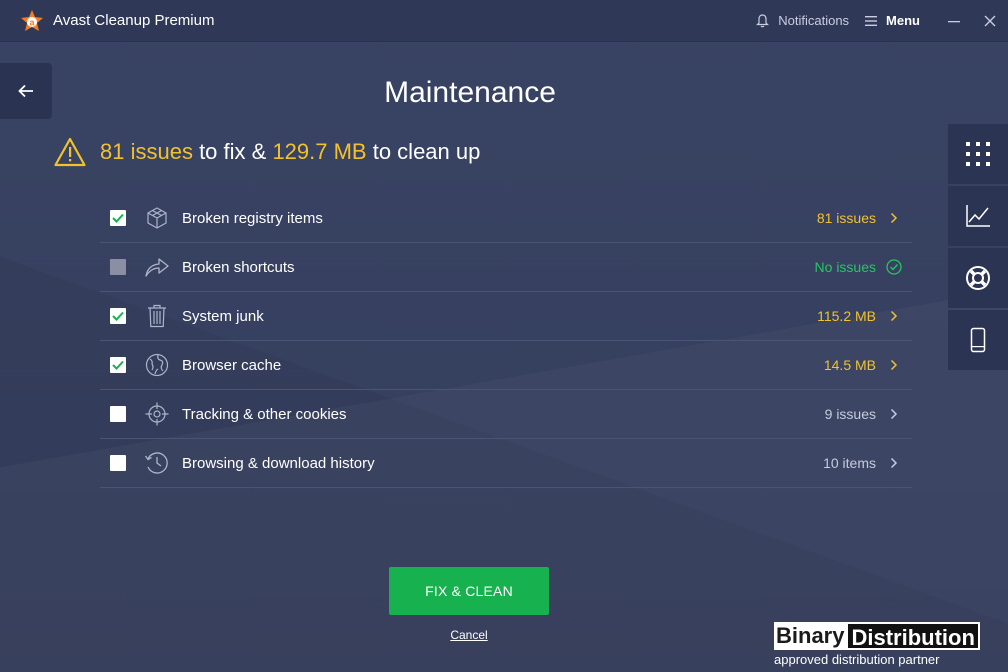 The image size is (1008, 672). What do you see at coordinates (850, 414) in the screenshot?
I see `item-value: 9 issues` at bounding box center [850, 414].